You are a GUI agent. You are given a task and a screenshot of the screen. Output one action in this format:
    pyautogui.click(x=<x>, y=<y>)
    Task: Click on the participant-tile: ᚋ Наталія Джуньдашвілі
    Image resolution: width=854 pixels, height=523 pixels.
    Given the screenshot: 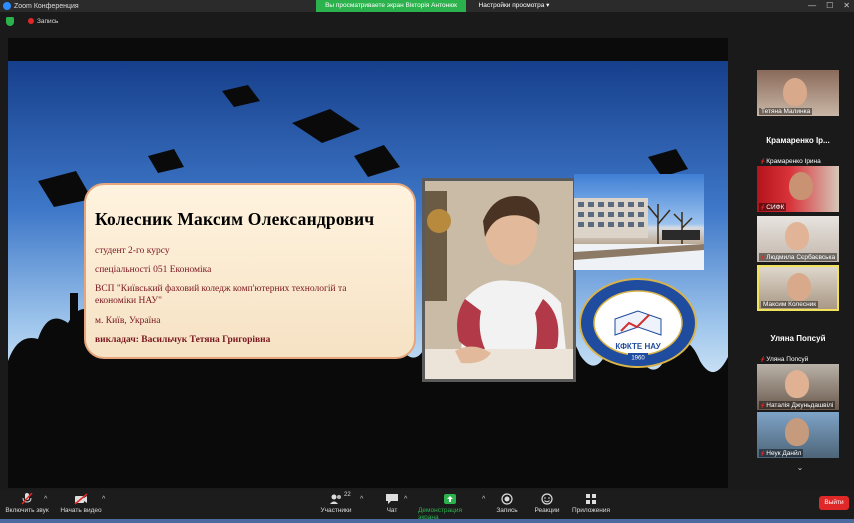 What is the action you would take?
    pyautogui.click(x=798, y=387)
    